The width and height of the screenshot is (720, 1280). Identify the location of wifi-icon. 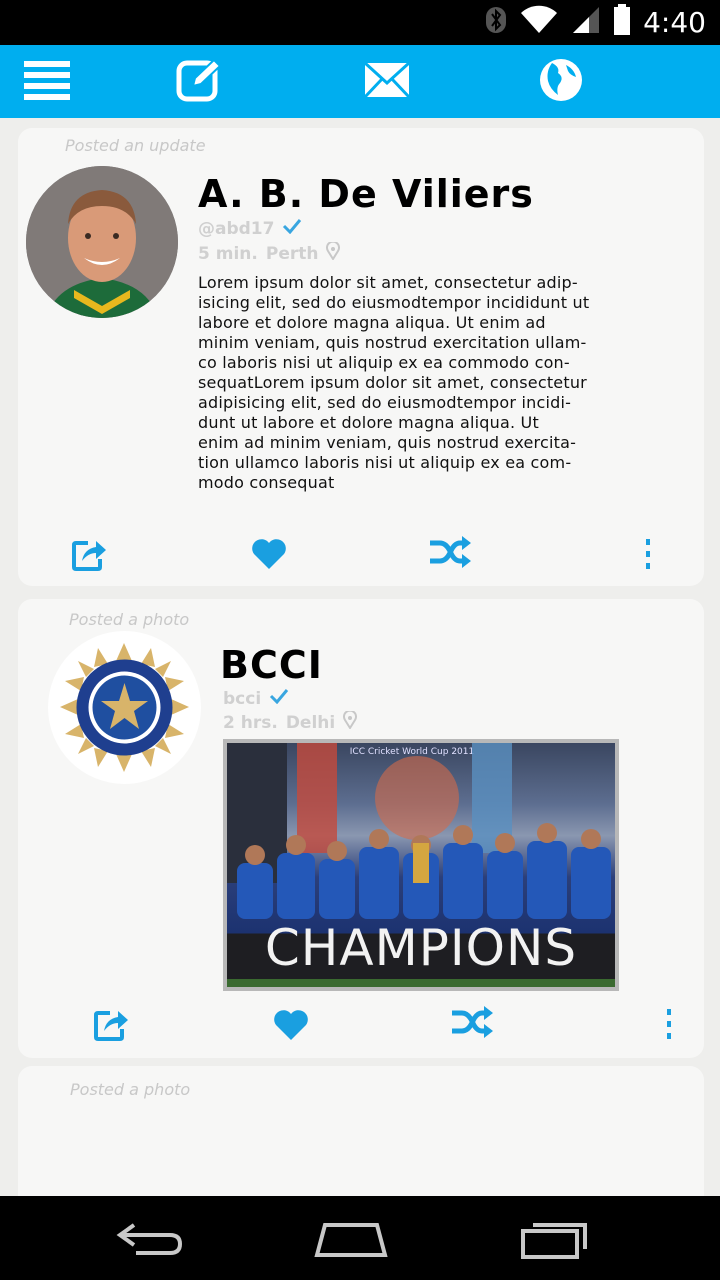
(539, 22).